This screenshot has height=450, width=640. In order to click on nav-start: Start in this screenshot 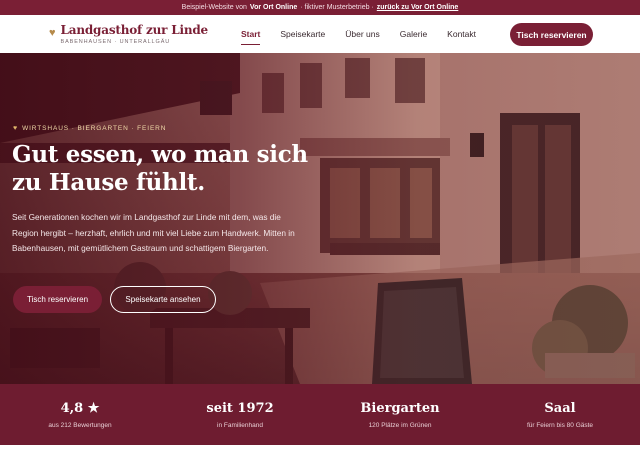, I will do `click(251, 36)`.